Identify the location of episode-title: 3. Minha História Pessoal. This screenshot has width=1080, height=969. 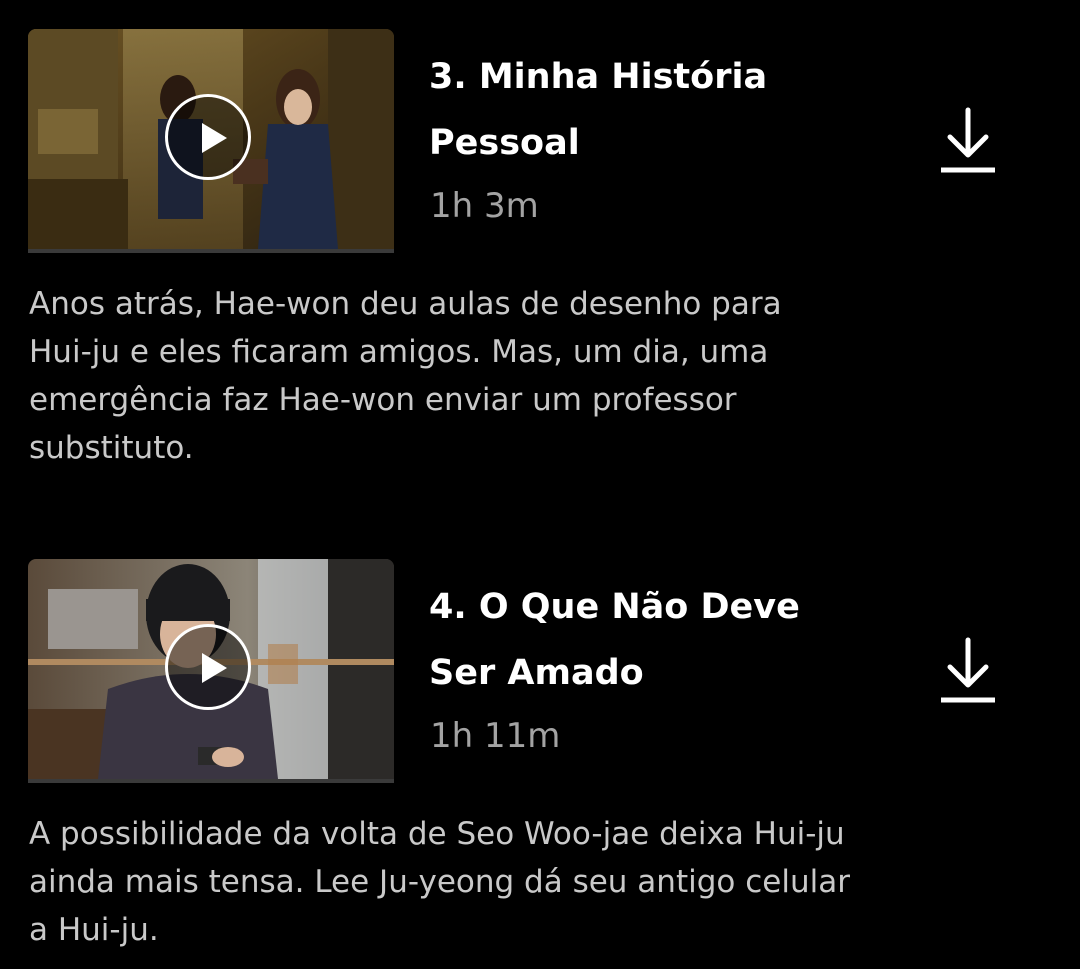
(639, 110).